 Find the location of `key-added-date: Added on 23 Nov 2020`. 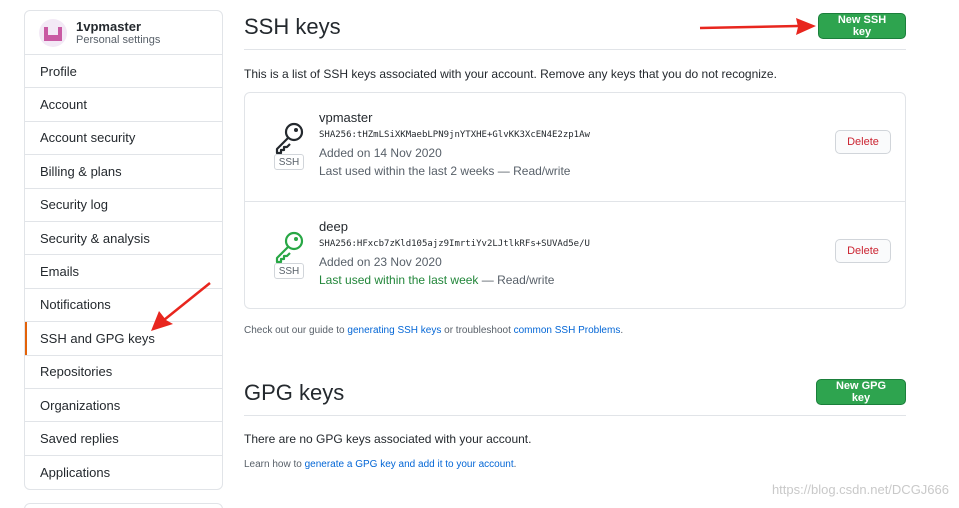

key-added-date: Added on 23 Nov 2020 is located at coordinates (380, 262).